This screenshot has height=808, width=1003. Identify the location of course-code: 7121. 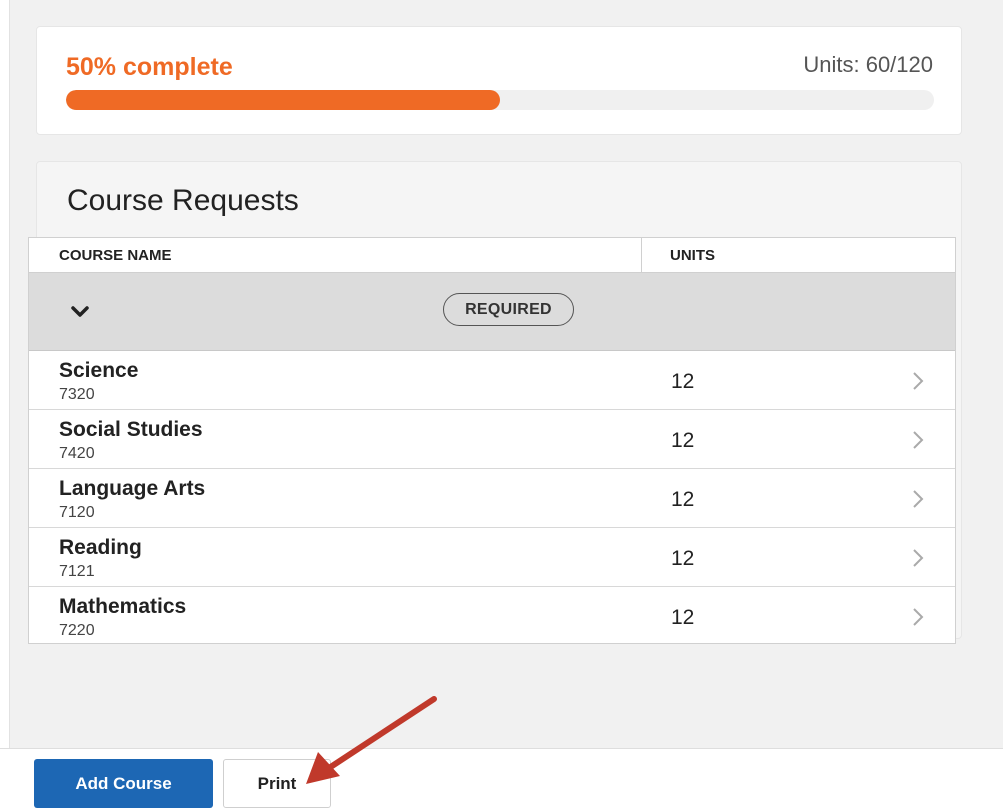
(77, 571).